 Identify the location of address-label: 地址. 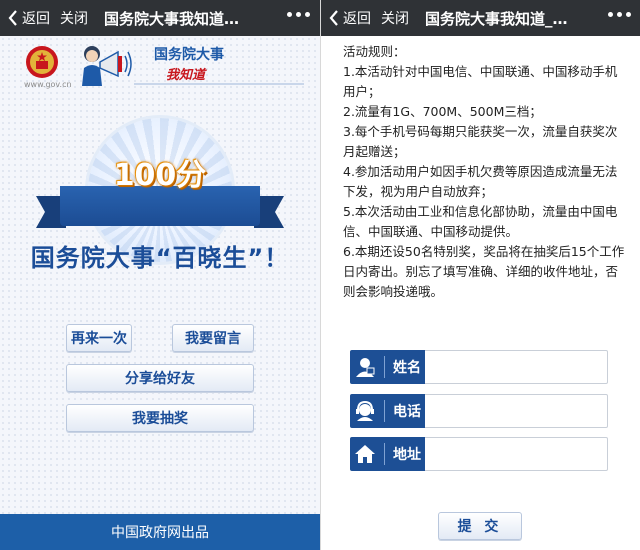
(407, 455).